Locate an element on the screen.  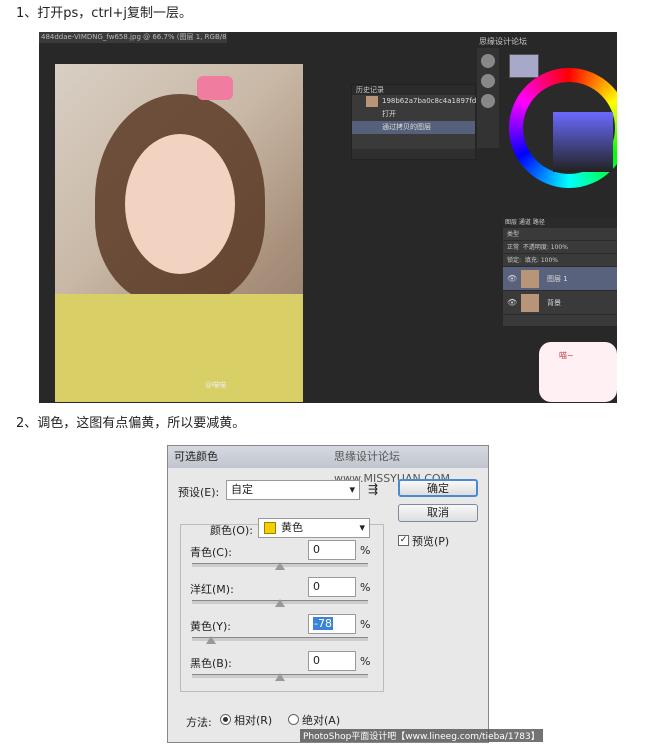
slider-label: 黄色(Y): is located at coordinates (211, 626).